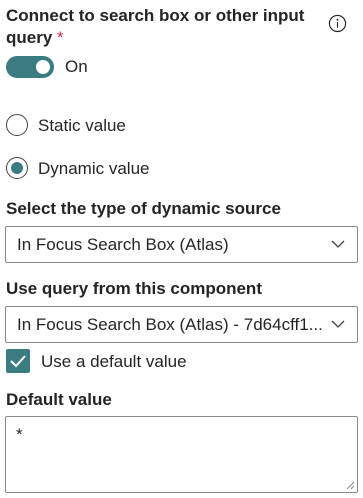  What do you see at coordinates (29, 37) in the screenshot?
I see `connect-title-line2: query` at bounding box center [29, 37].